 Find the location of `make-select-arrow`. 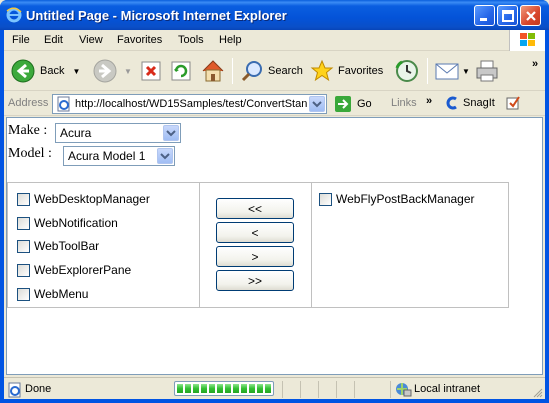

make-select-arrow is located at coordinates (171, 133).